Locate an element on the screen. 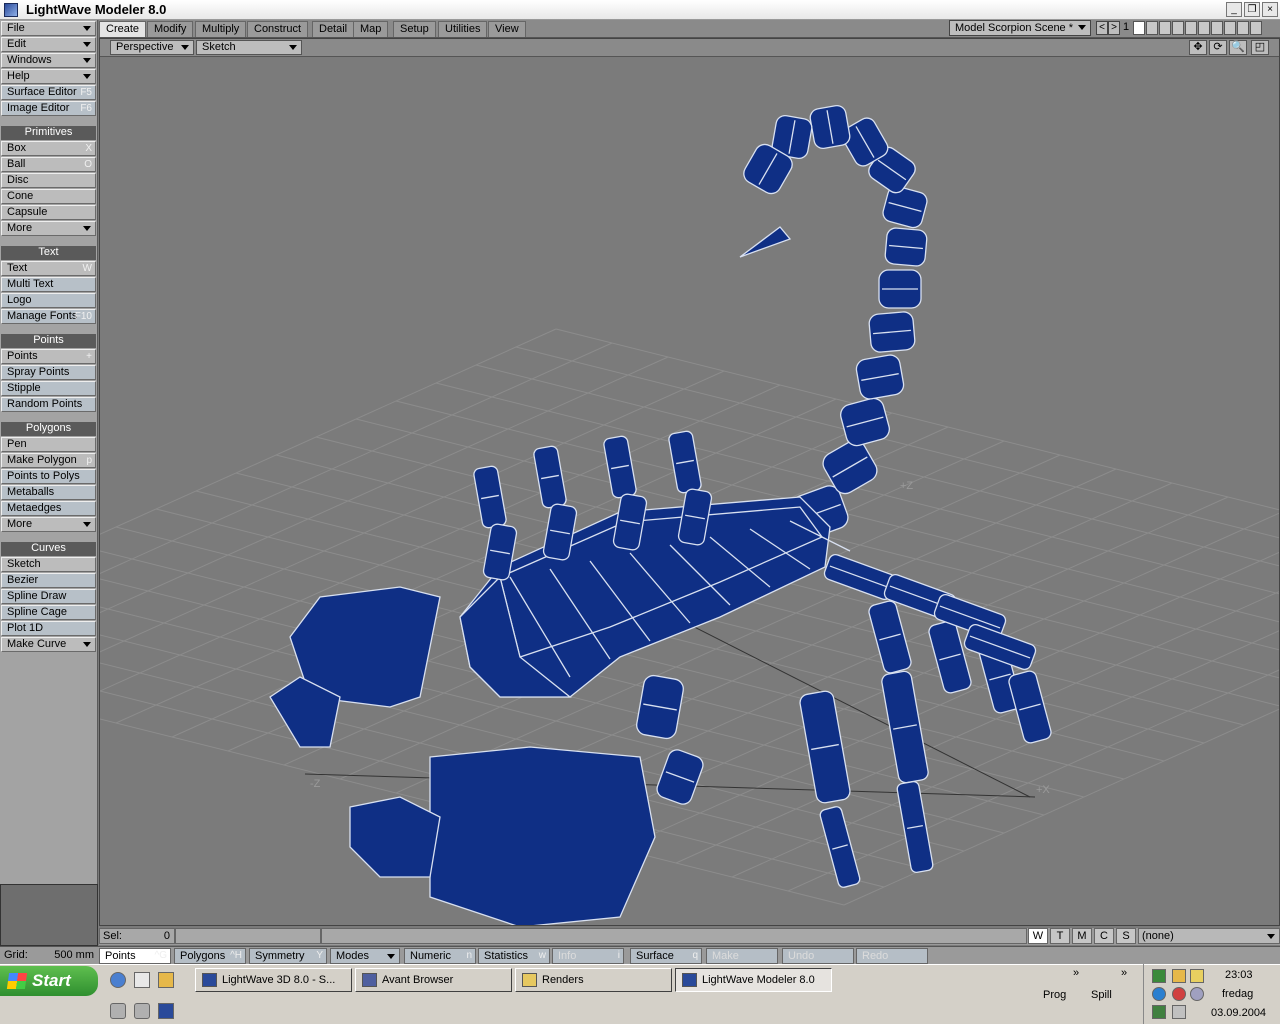 The height and width of the screenshot is (1024, 1280). tray-folder-icon is located at coordinates (1197, 976).